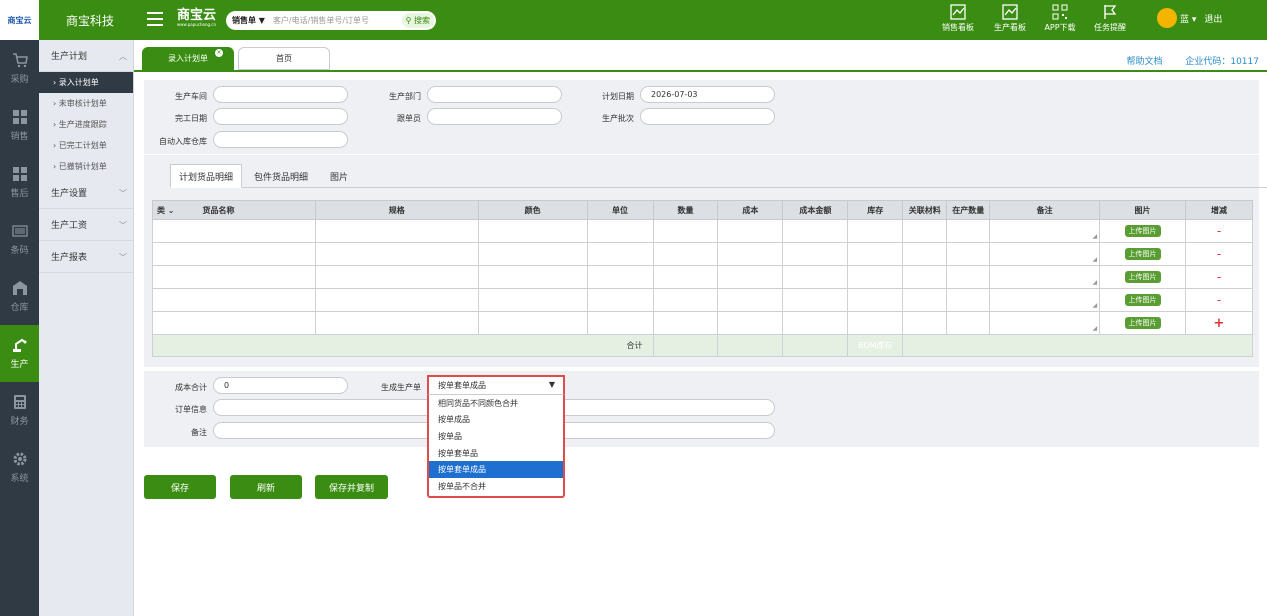 The width and height of the screenshot is (1267, 616). Describe the element at coordinates (234, 210) in the screenshot. I see `col-category: 类 ⌄ 货品名称` at that location.